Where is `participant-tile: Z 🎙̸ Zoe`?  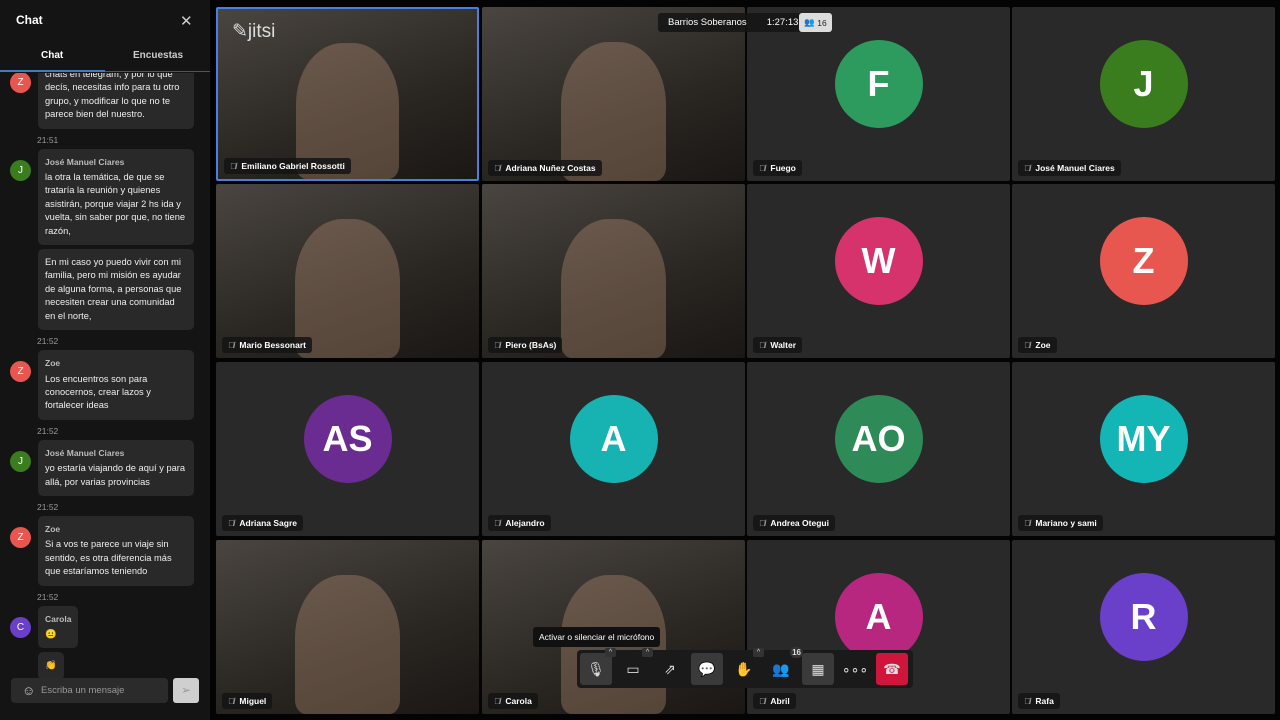 participant-tile: Z 🎙̸ Zoe is located at coordinates (1143, 271).